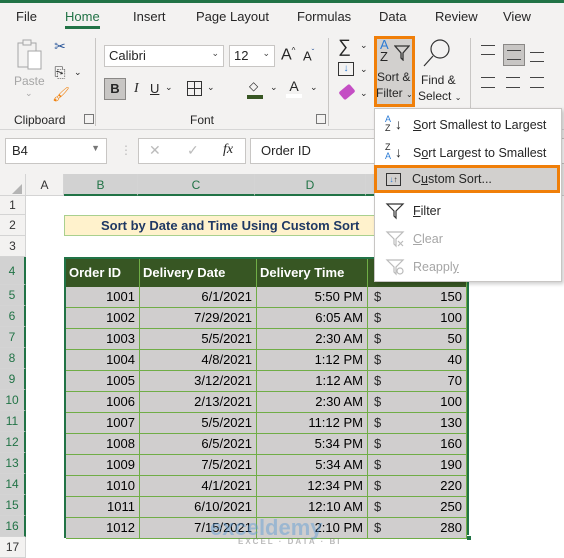  What do you see at coordinates (149, 16) in the screenshot?
I see `tab-insert: Insert` at bounding box center [149, 16].